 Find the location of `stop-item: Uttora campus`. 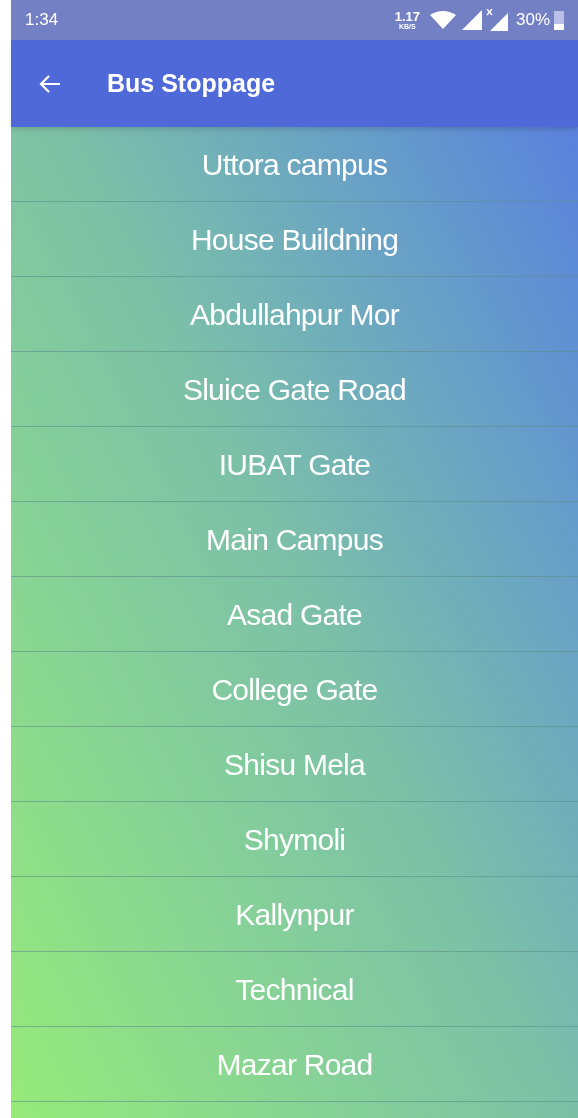

stop-item: Uttora campus is located at coordinates (294, 164).